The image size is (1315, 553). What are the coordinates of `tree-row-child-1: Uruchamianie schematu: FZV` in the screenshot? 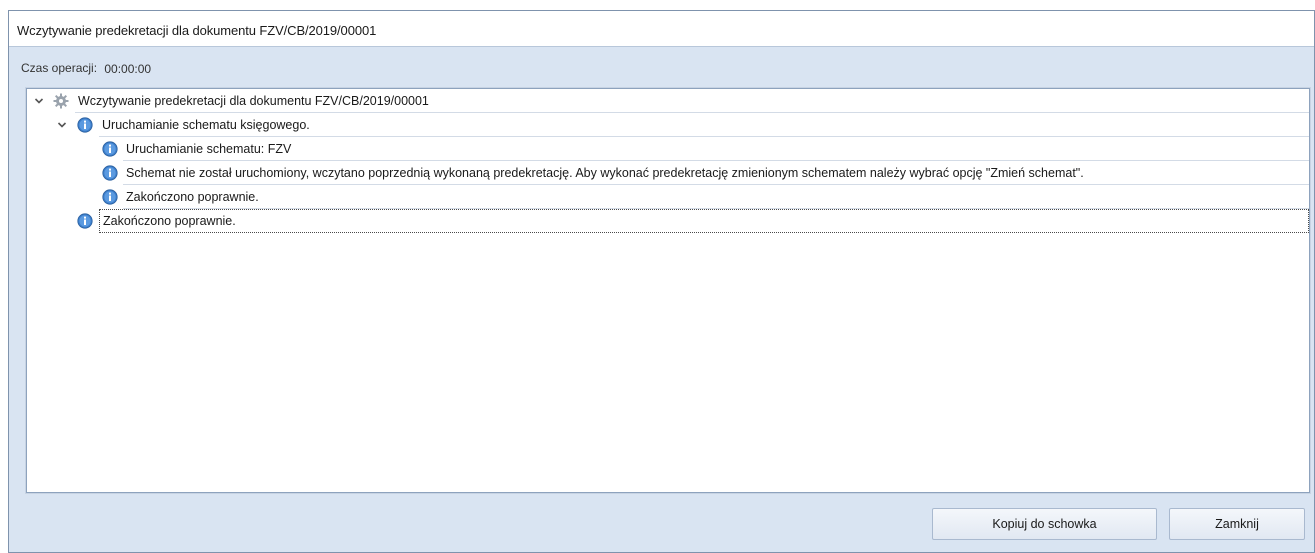 It's located at (668, 149).